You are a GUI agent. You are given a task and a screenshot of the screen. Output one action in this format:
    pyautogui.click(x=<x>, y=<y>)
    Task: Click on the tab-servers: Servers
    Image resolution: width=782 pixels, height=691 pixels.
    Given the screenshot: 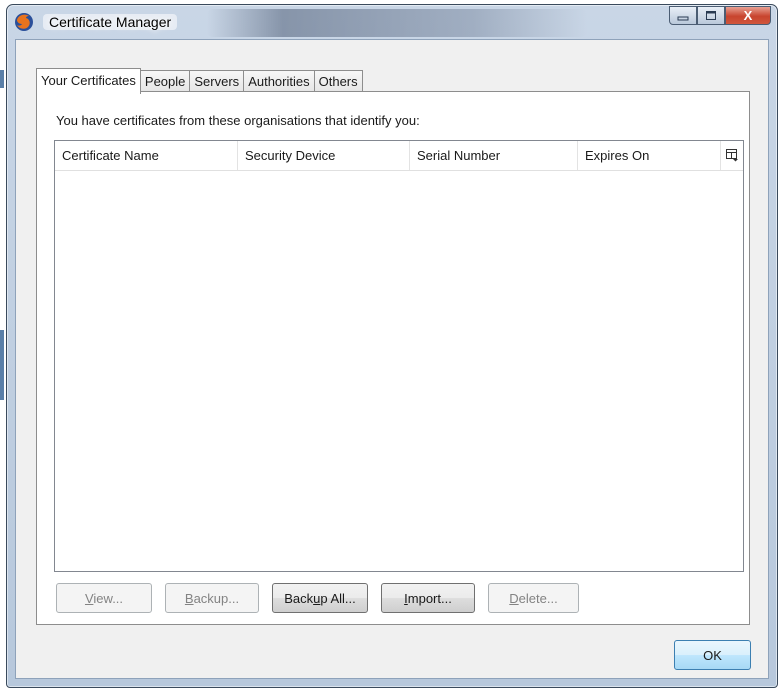 What is the action you would take?
    pyautogui.click(x=217, y=81)
    